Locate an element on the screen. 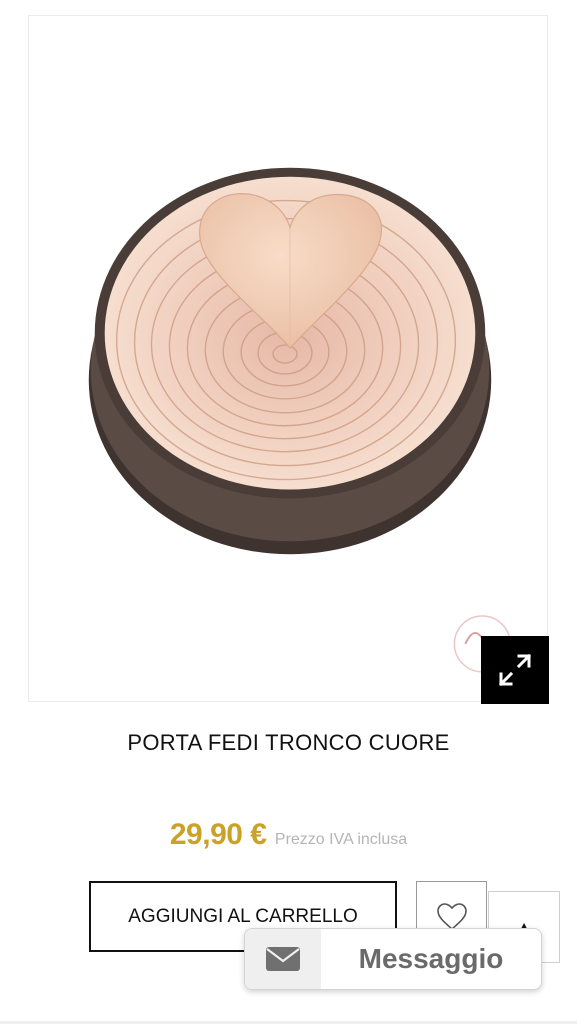 This screenshot has height=1024, width=577. product-price: 29,90 € is located at coordinates (218, 834).